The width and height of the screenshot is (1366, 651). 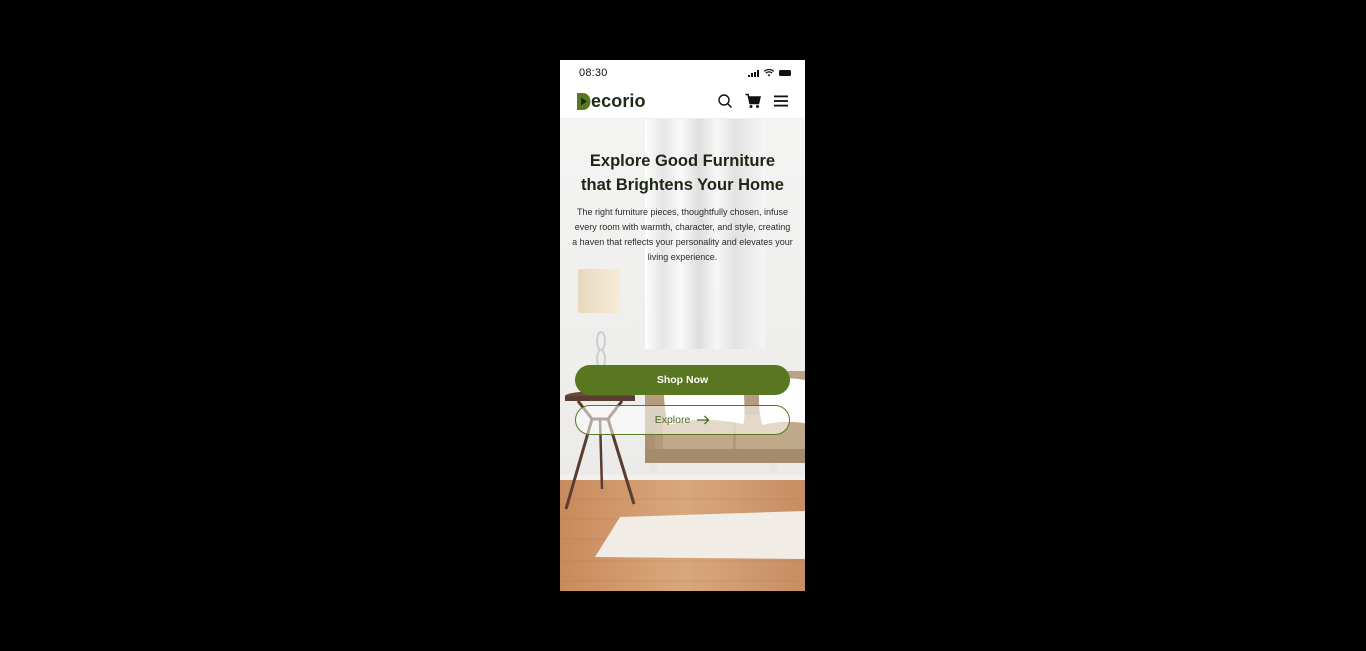 What do you see at coordinates (753, 101) in the screenshot?
I see `cart-icon` at bounding box center [753, 101].